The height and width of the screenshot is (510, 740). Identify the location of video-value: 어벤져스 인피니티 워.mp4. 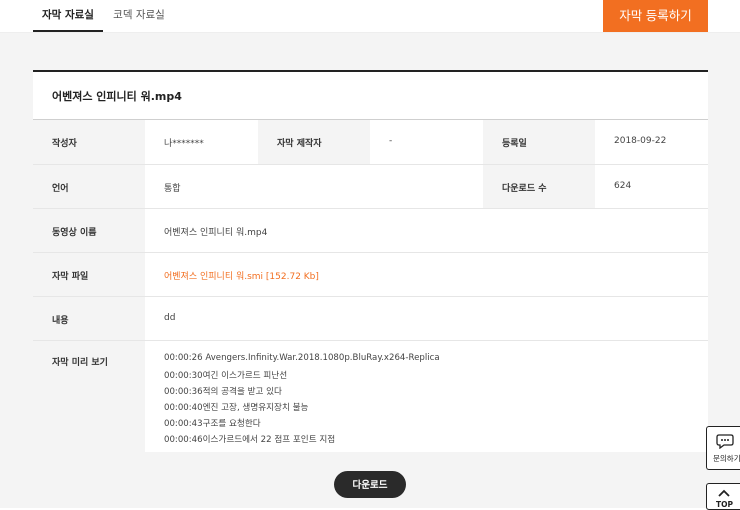
(216, 233).